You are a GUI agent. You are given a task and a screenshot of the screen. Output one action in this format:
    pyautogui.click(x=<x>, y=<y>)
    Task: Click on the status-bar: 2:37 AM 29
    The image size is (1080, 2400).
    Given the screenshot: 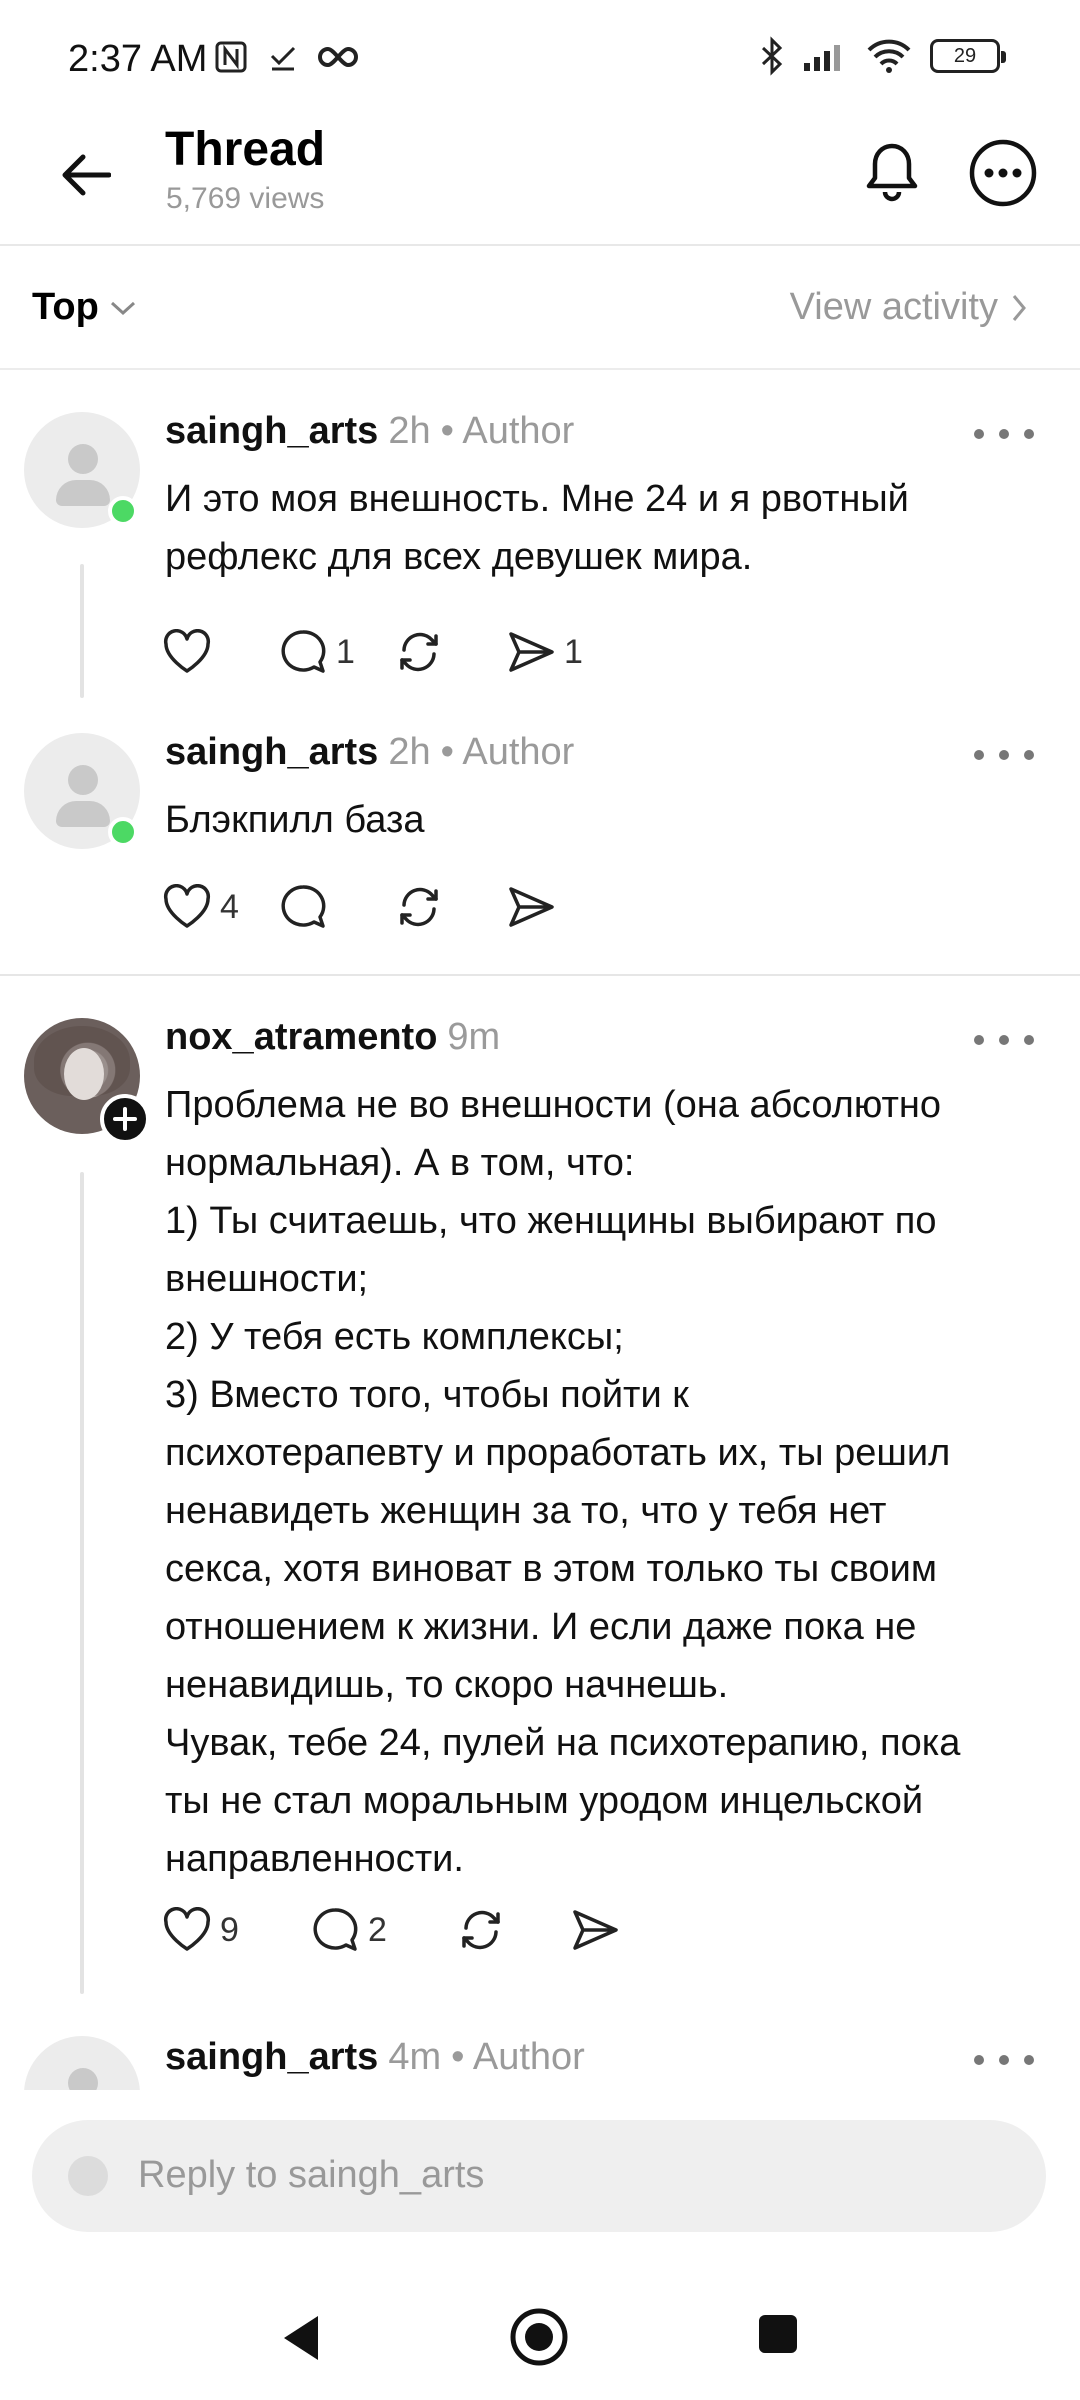 What is the action you would take?
    pyautogui.click(x=540, y=59)
    